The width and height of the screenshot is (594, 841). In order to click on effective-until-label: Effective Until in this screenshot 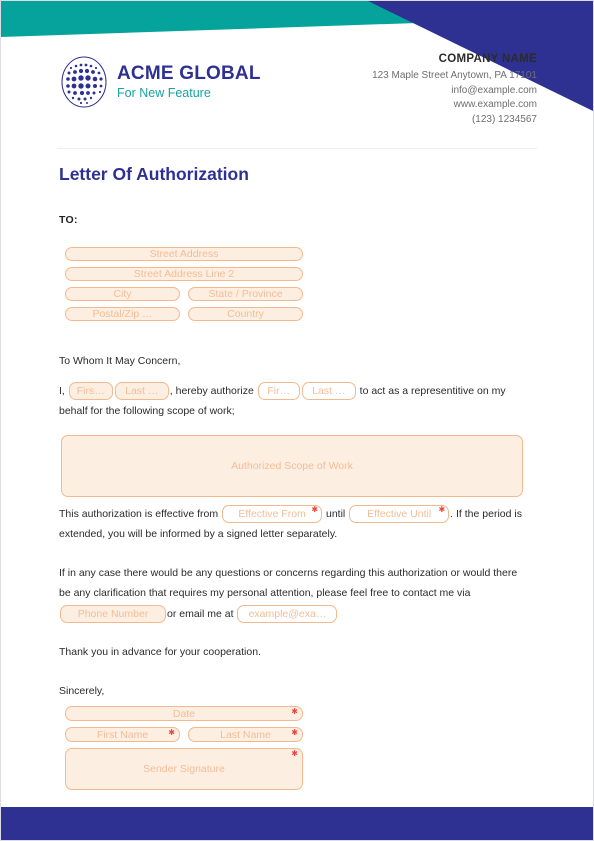, I will do `click(399, 513)`.